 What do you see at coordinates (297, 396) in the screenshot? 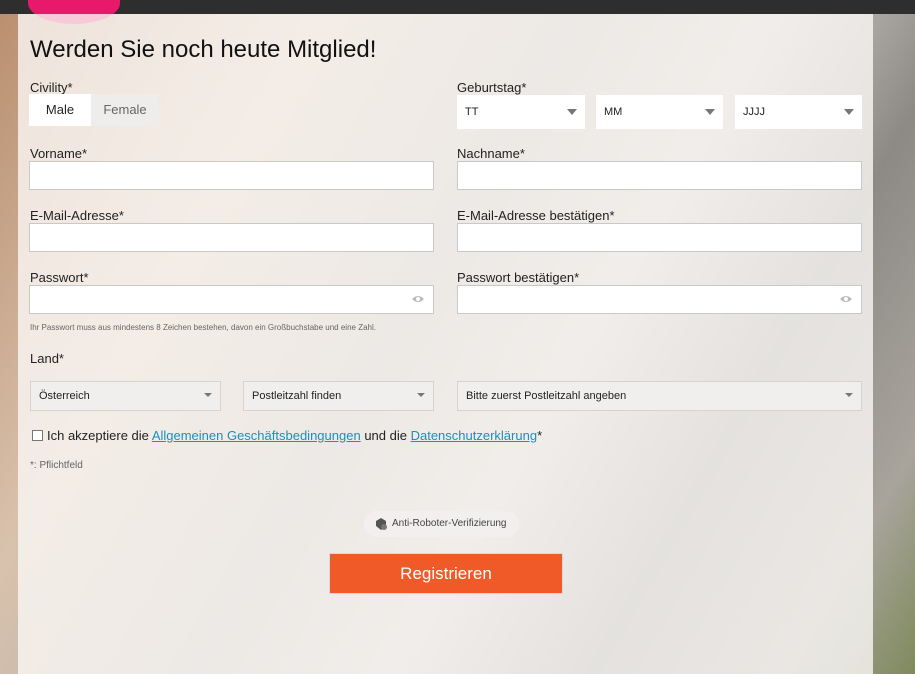
I see `postal-code-value: Postleitzahl finden` at bounding box center [297, 396].